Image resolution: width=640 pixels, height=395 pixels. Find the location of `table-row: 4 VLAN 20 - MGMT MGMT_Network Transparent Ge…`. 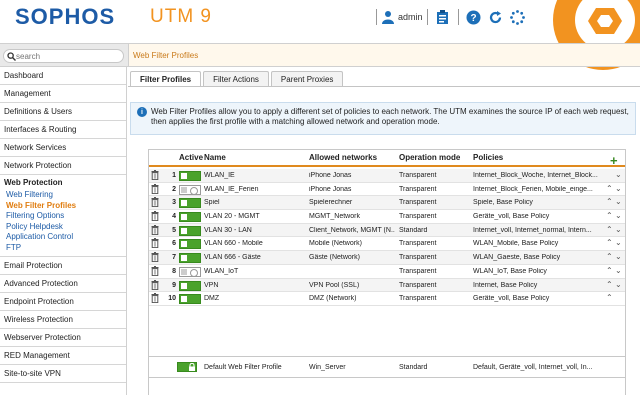

table-row: 4 VLAN 20 - MGMT MGMT_Network Transparent Ge… is located at coordinates (387, 217).